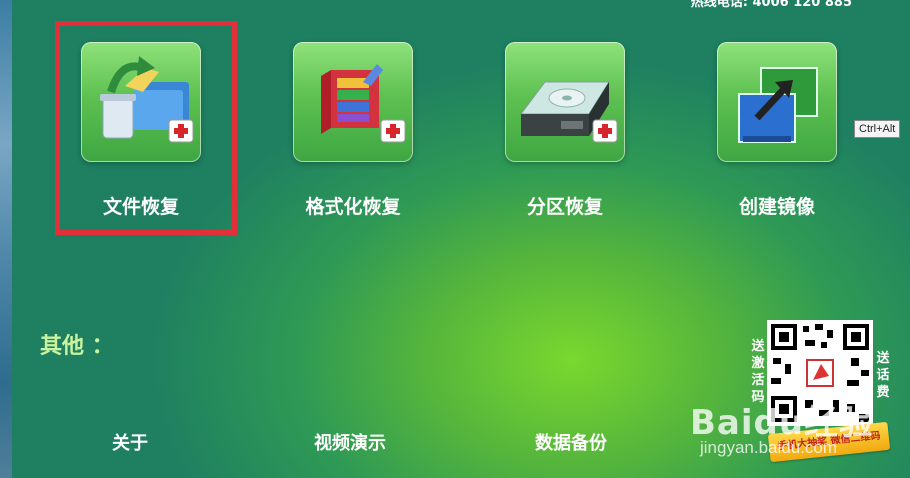  What do you see at coordinates (353, 207) in the screenshot?
I see `format-recovery-label: 格式化恢复` at bounding box center [353, 207].